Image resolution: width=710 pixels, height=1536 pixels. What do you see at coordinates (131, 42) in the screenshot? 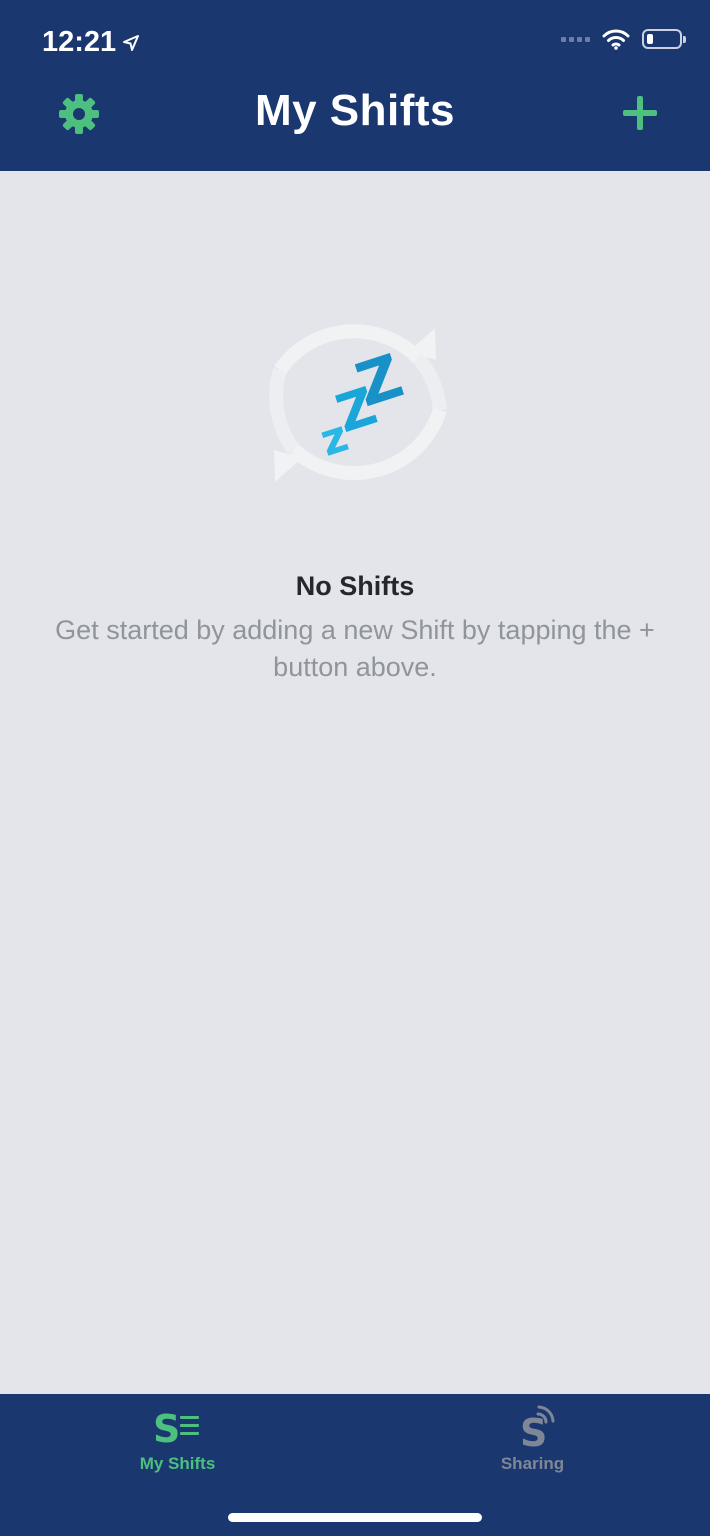
I see `location-arrow-icon` at bounding box center [131, 42].